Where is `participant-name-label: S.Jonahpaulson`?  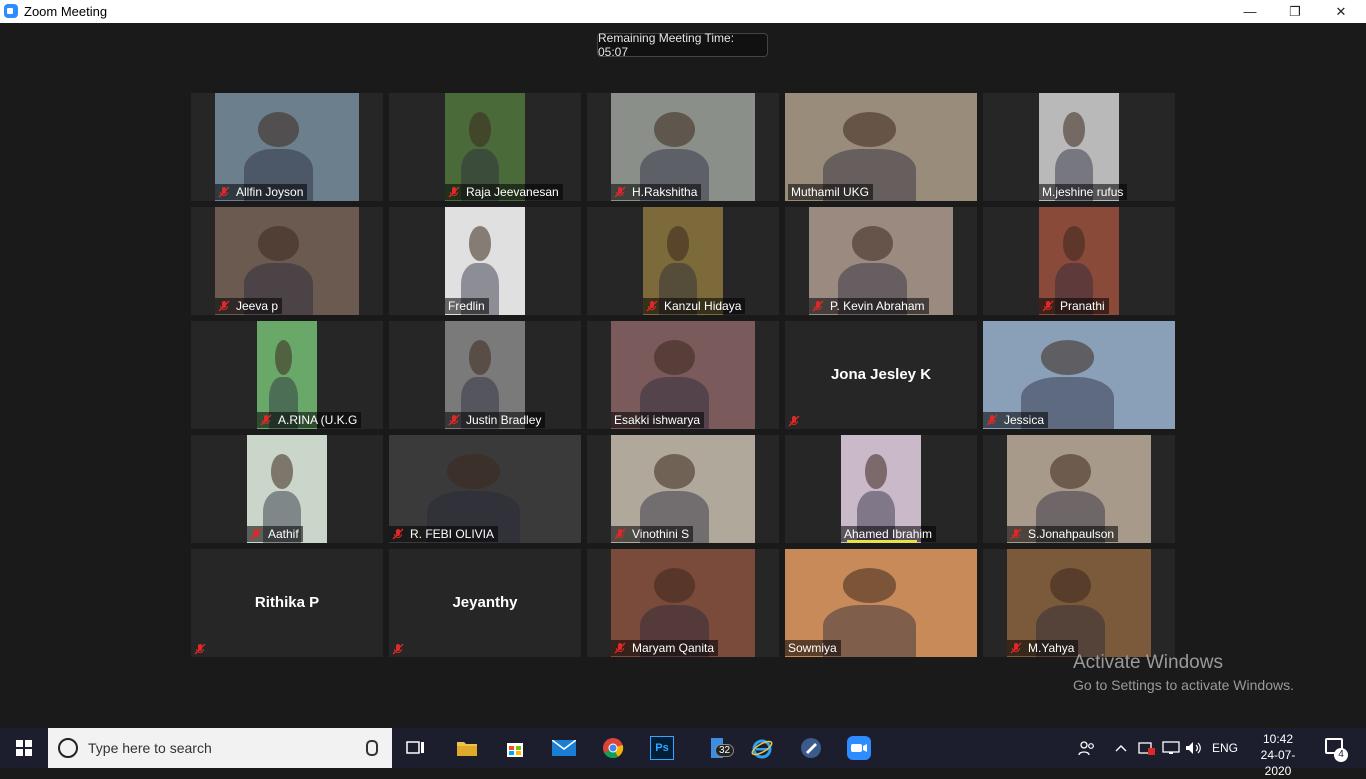 participant-name-label: S.Jonahpaulson is located at coordinates (1063, 534).